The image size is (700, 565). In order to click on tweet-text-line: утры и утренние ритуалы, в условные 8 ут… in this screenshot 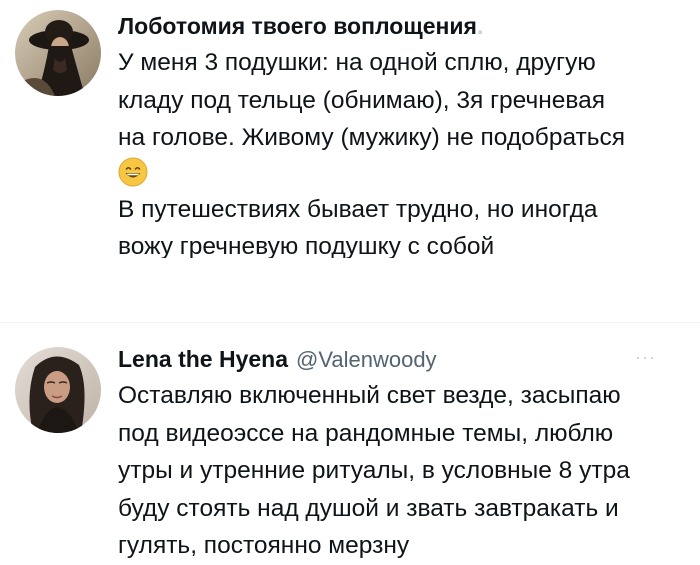, I will do `click(374, 470)`.